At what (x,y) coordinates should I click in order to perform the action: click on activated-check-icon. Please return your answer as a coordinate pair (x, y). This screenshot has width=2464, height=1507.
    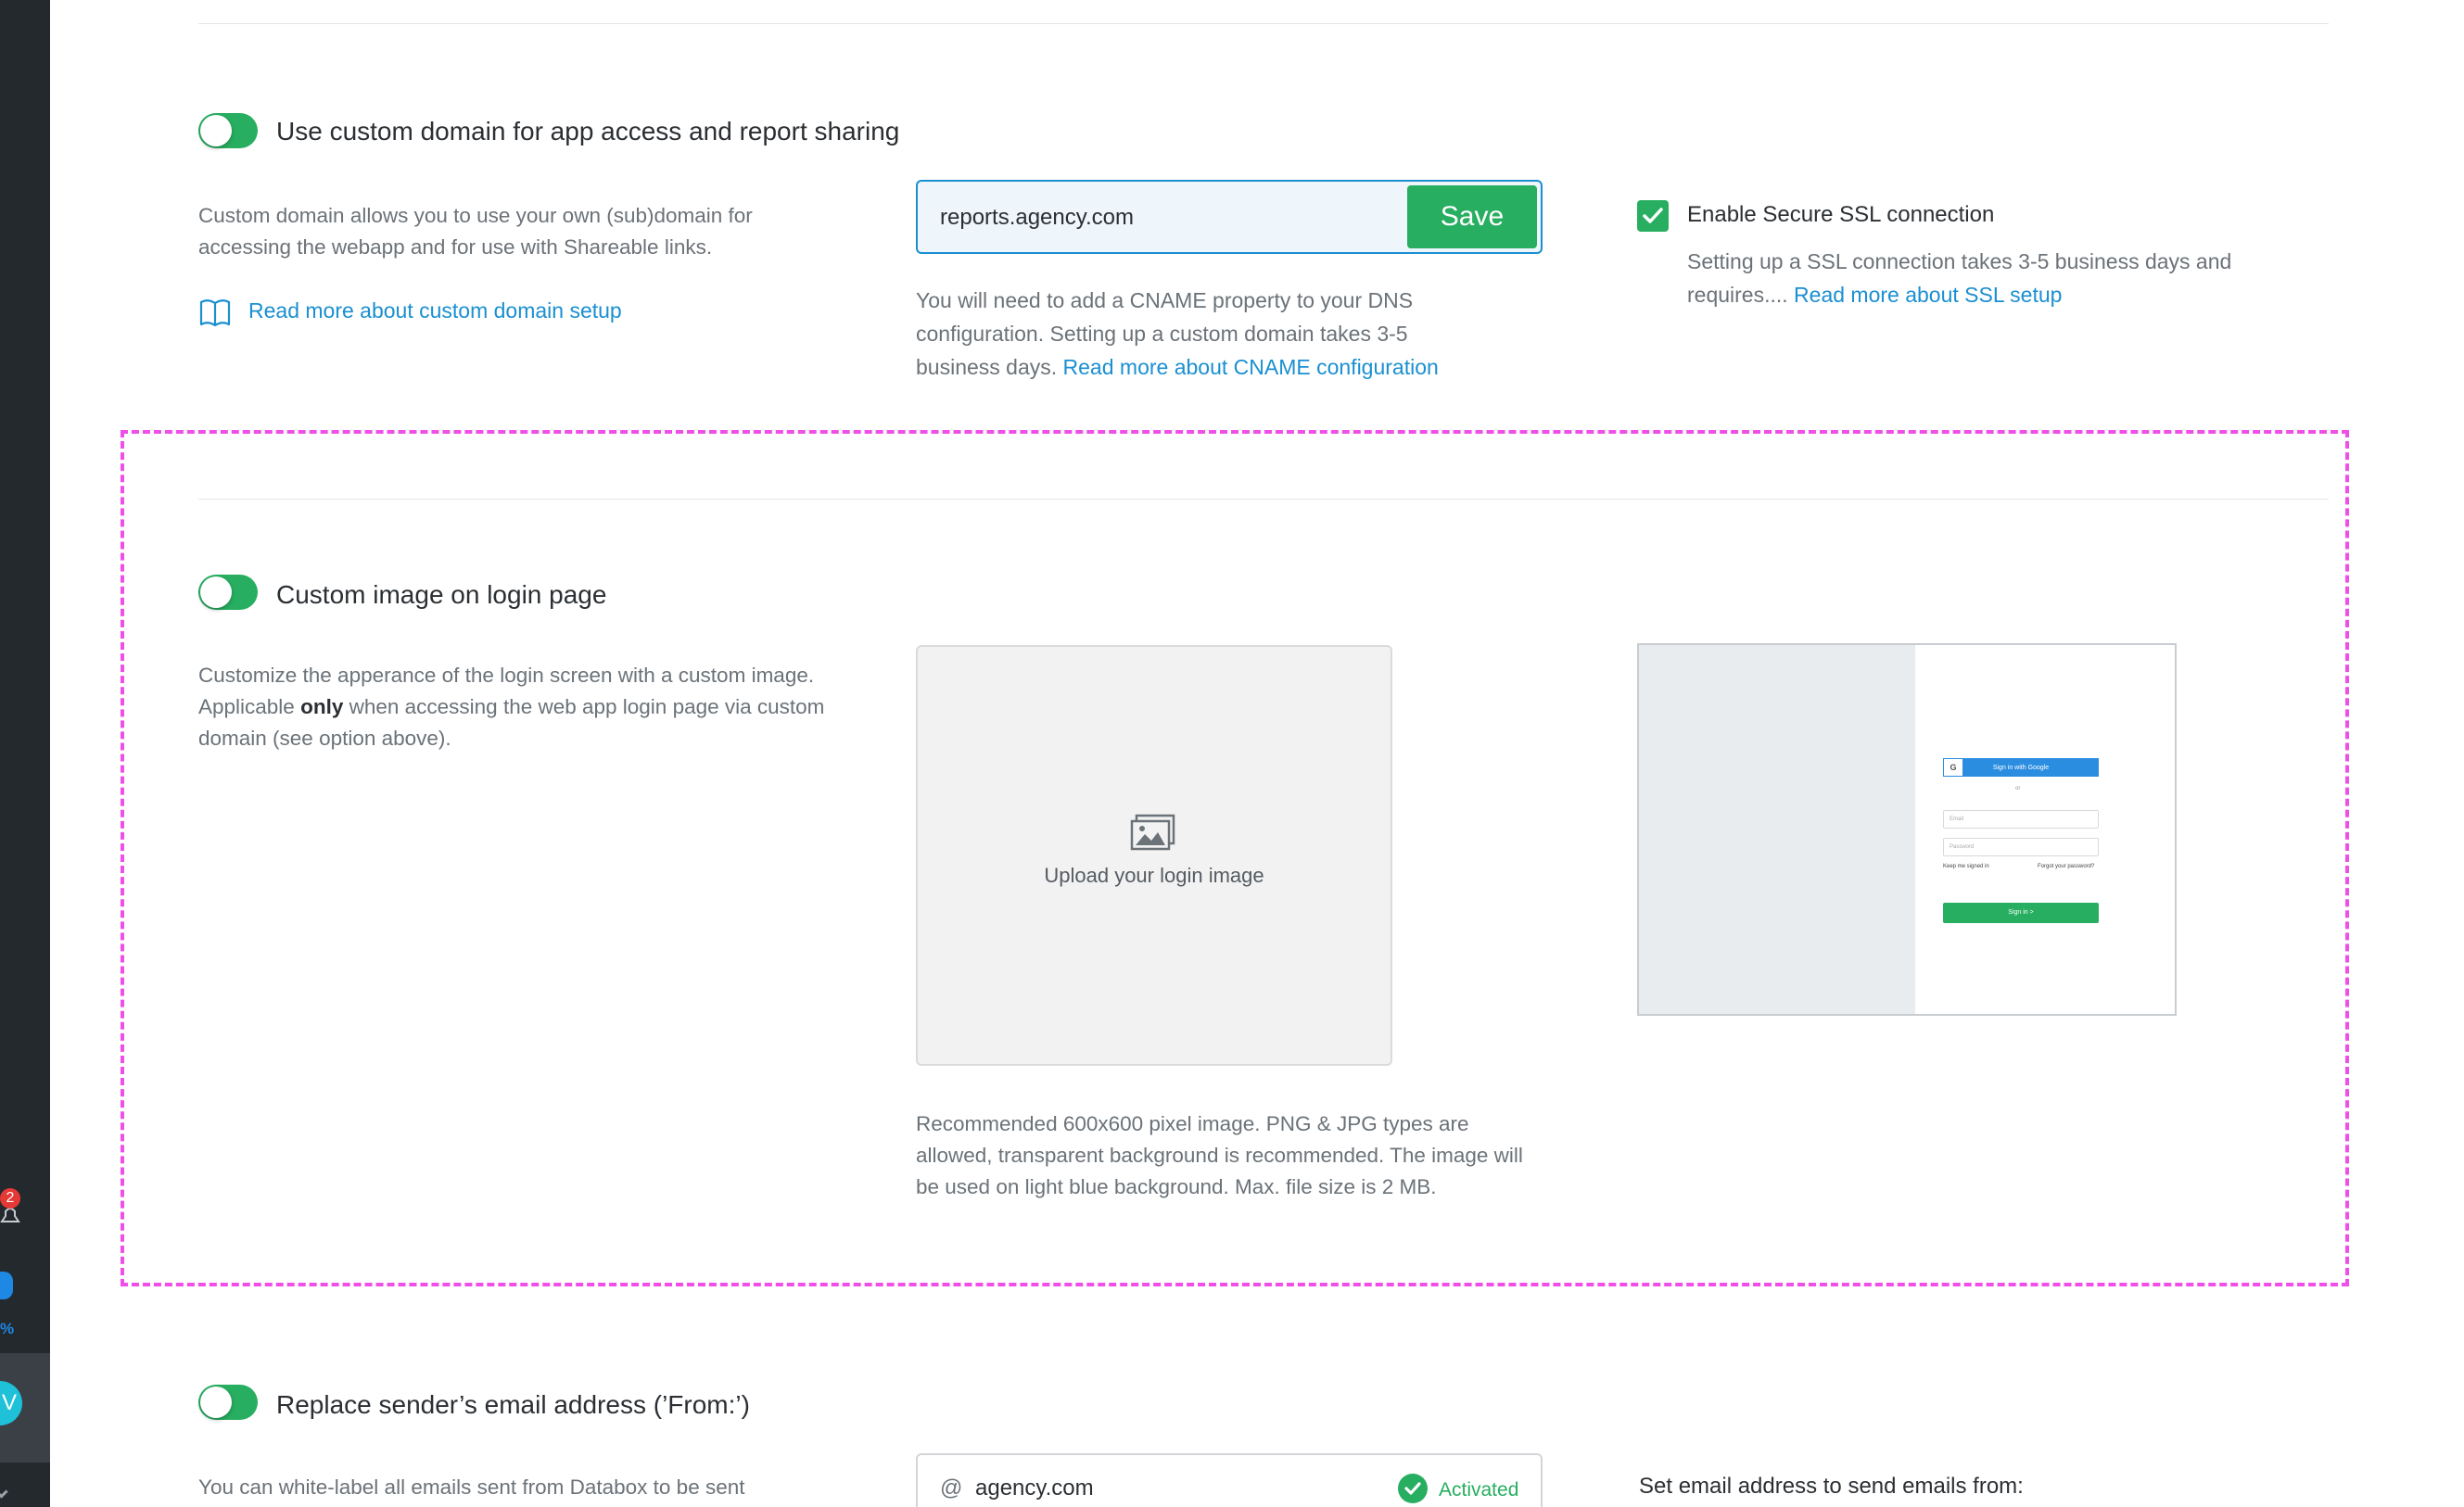
    Looking at the image, I should click on (1413, 1488).